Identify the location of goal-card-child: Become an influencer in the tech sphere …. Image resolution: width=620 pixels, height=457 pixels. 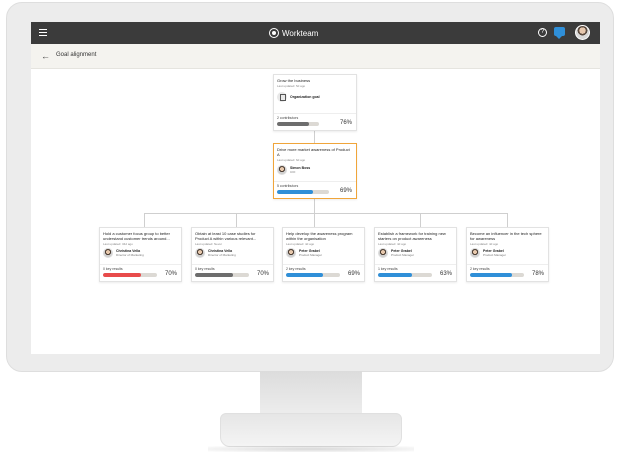
(507, 254).